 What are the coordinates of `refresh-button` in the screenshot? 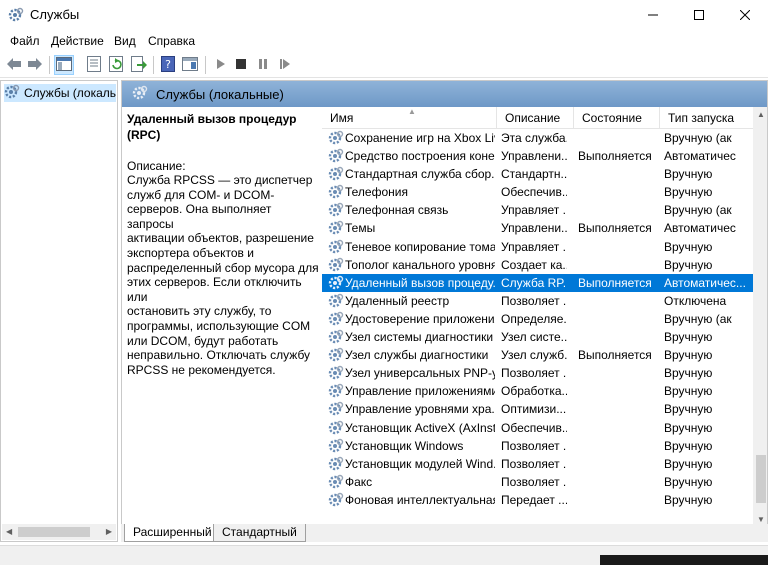 It's located at (117, 65).